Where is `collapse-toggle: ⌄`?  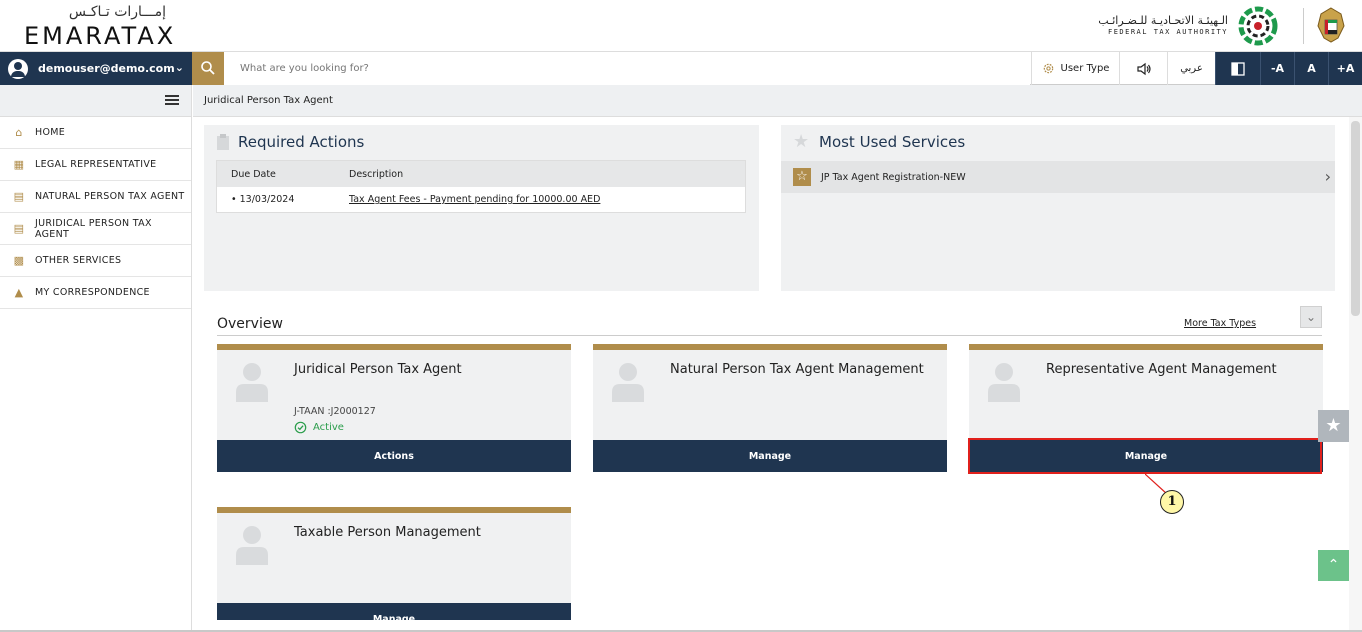 collapse-toggle: ⌄ is located at coordinates (1311, 317).